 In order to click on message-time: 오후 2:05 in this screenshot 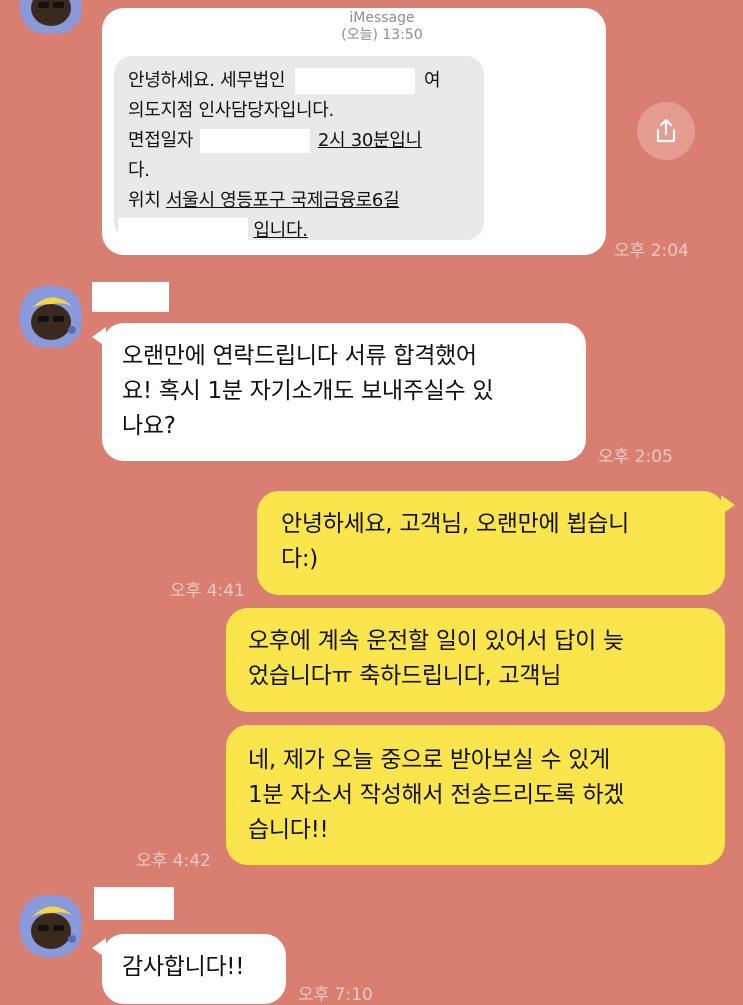, I will do `click(635, 457)`.